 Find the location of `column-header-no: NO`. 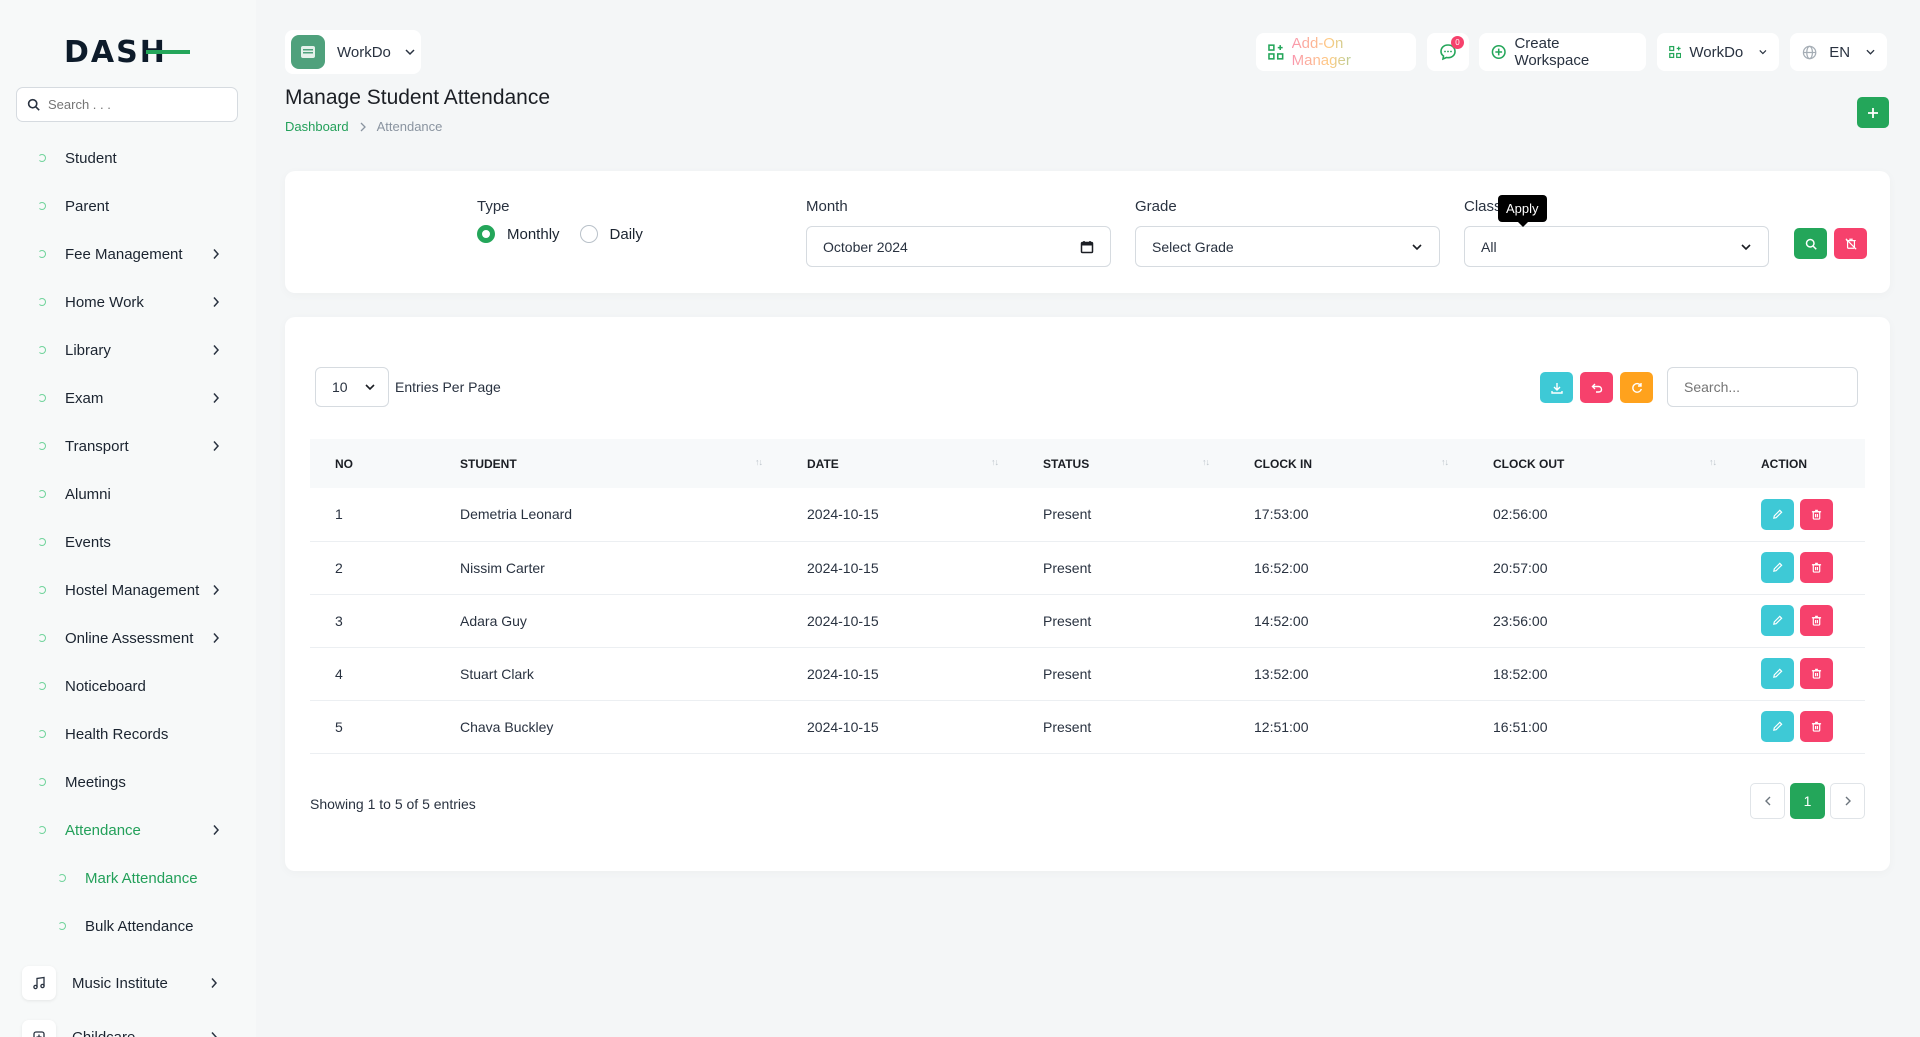

column-header-no: NO is located at coordinates (372, 463).